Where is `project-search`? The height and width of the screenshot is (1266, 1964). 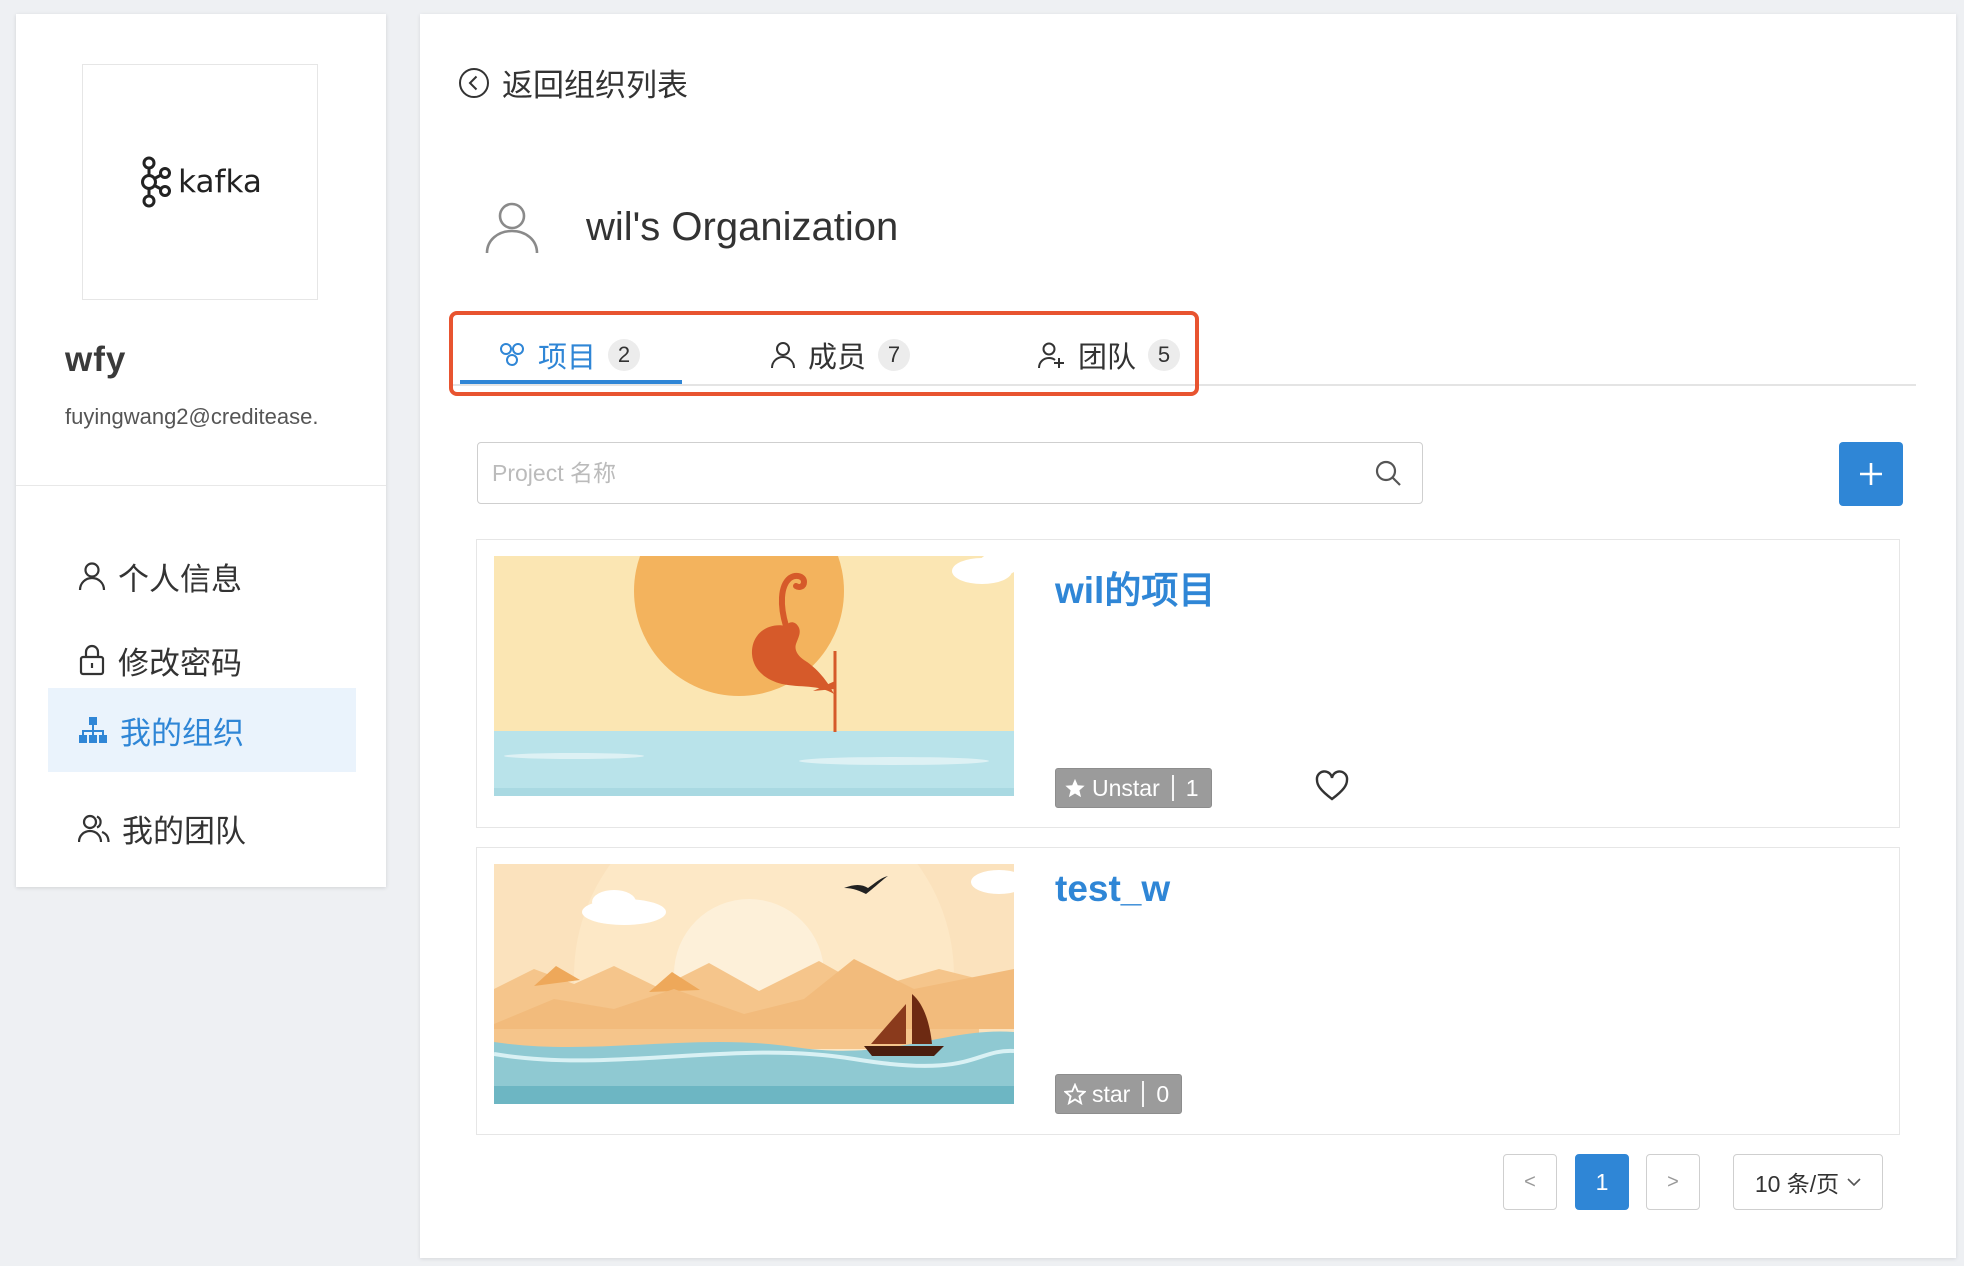
project-search is located at coordinates (950, 473).